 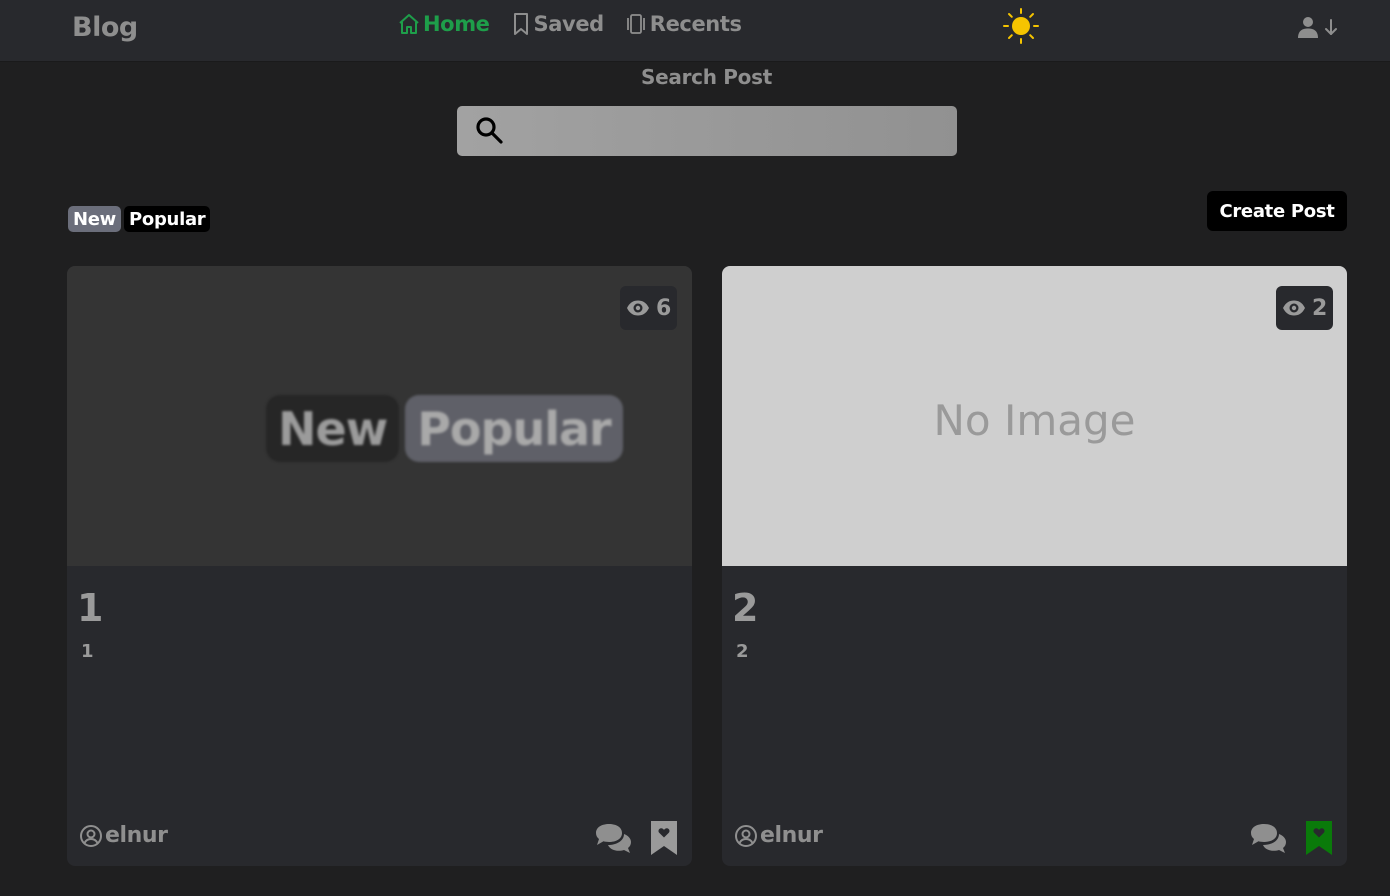 I want to click on nav-saved: Saved, so click(x=557, y=24).